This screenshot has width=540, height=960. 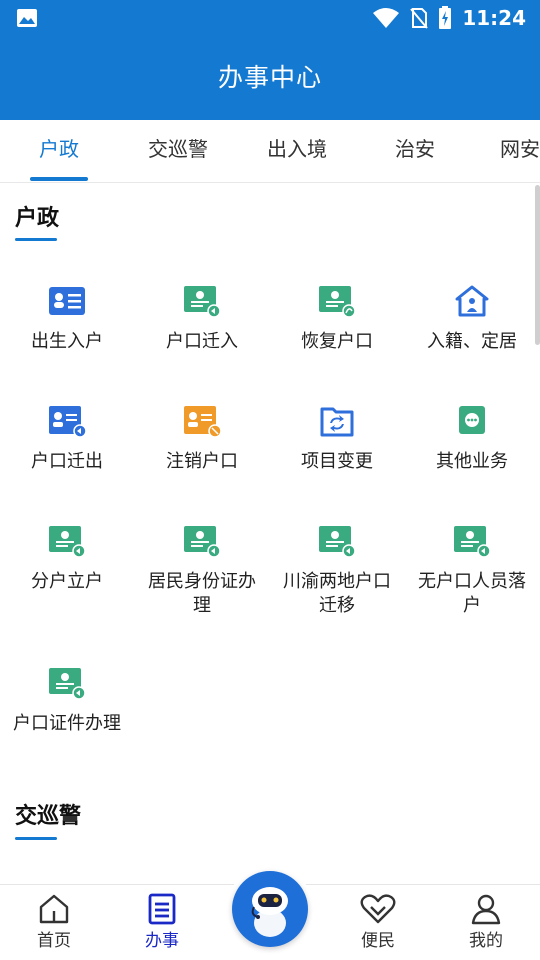 What do you see at coordinates (162, 941) in the screenshot?
I see `nav-label: 办事` at bounding box center [162, 941].